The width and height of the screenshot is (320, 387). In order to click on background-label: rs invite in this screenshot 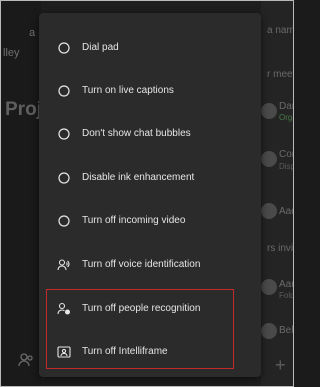, I will do `click(280, 248)`.